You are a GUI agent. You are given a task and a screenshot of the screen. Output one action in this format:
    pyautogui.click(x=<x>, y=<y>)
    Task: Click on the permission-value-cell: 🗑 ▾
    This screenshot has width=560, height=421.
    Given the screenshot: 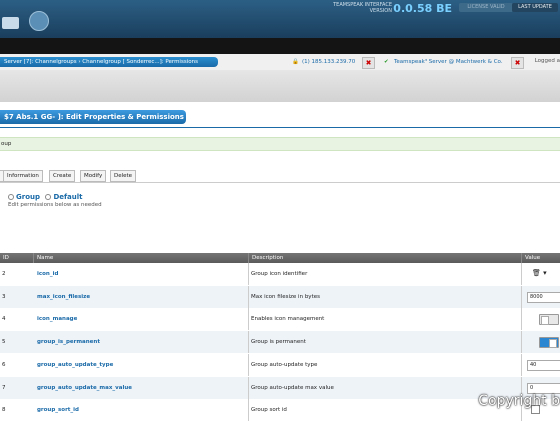 What is the action you would take?
    pyautogui.click(x=540, y=274)
    